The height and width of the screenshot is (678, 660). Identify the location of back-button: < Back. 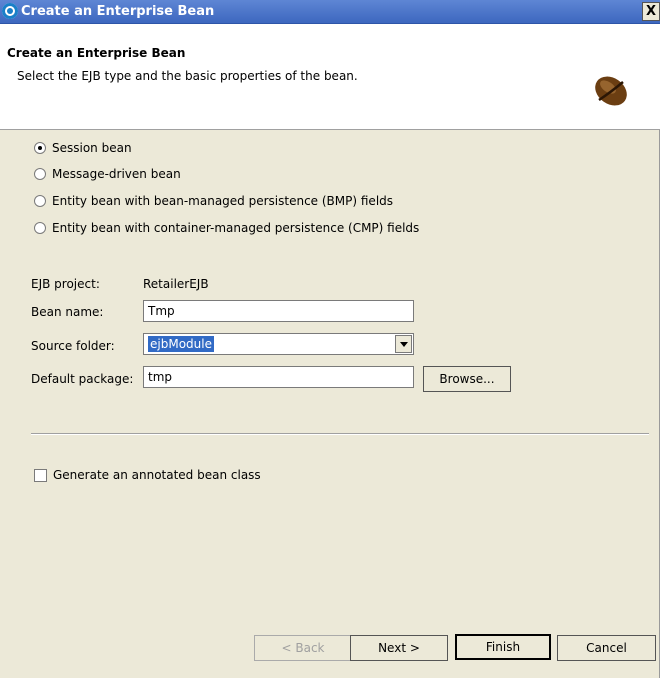
(303, 648).